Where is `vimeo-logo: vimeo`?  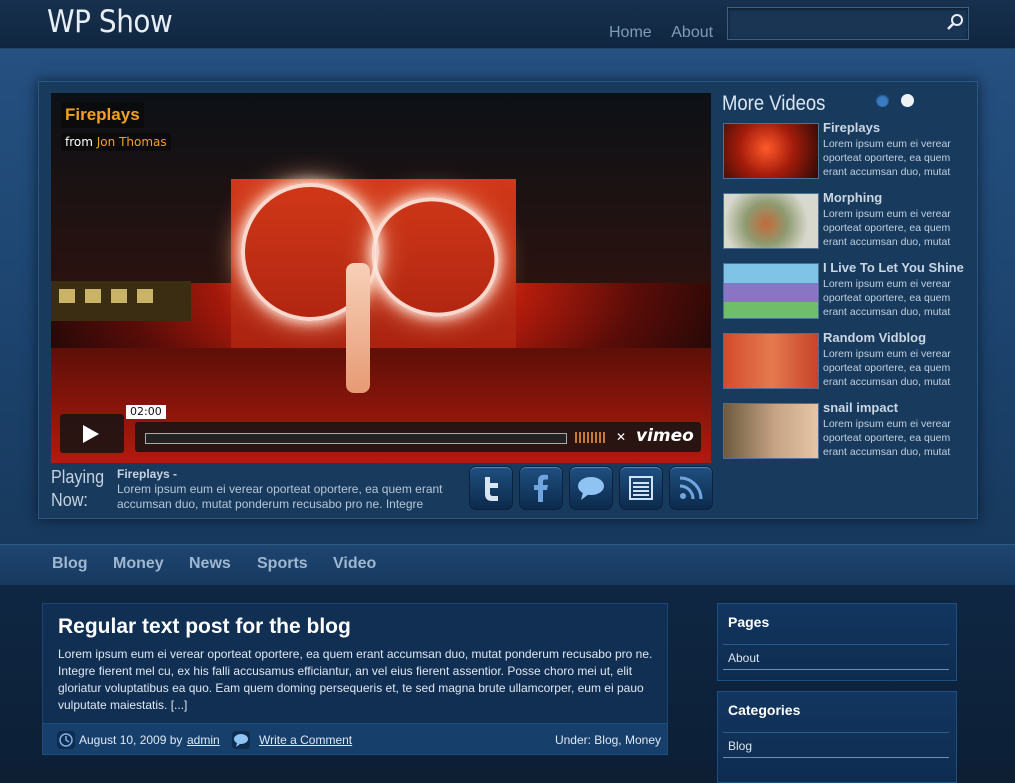 vimeo-logo: vimeo is located at coordinates (665, 436).